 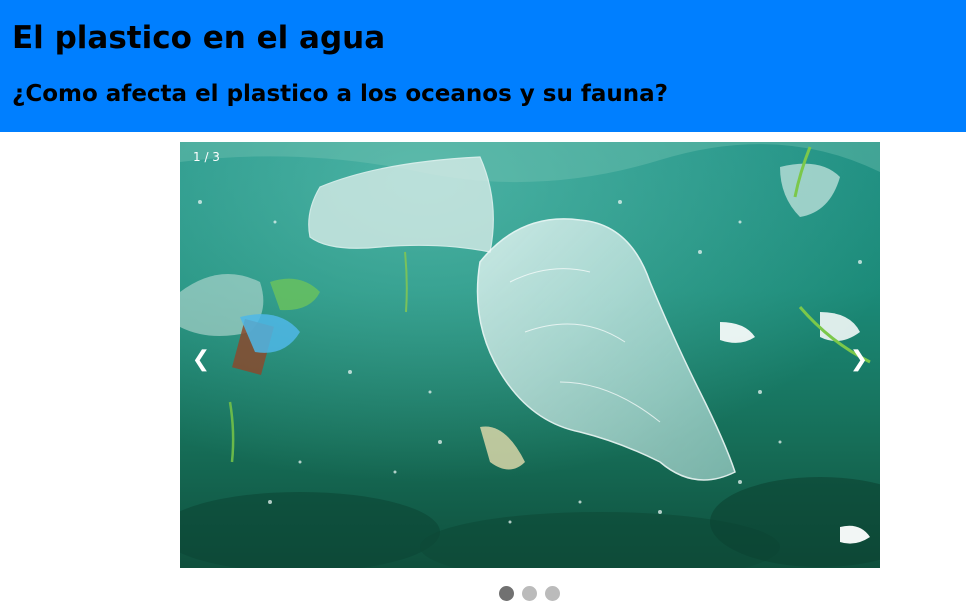 What do you see at coordinates (199, 38) in the screenshot?
I see `page-title: El plastico en el agua` at bounding box center [199, 38].